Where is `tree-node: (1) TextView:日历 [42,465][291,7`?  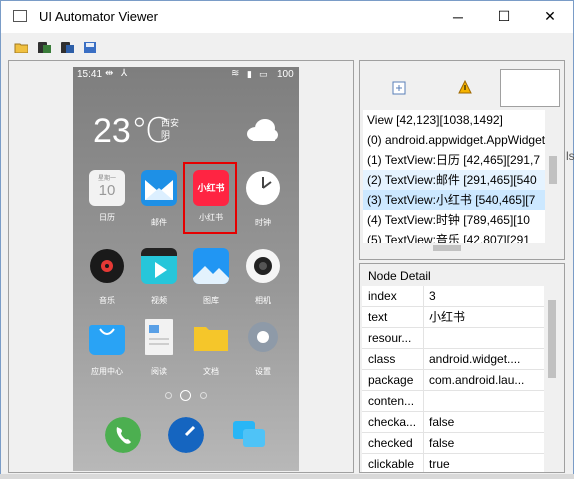 tree-node: (1) TextView:日历 [42,465][291,7 is located at coordinates (454, 160).